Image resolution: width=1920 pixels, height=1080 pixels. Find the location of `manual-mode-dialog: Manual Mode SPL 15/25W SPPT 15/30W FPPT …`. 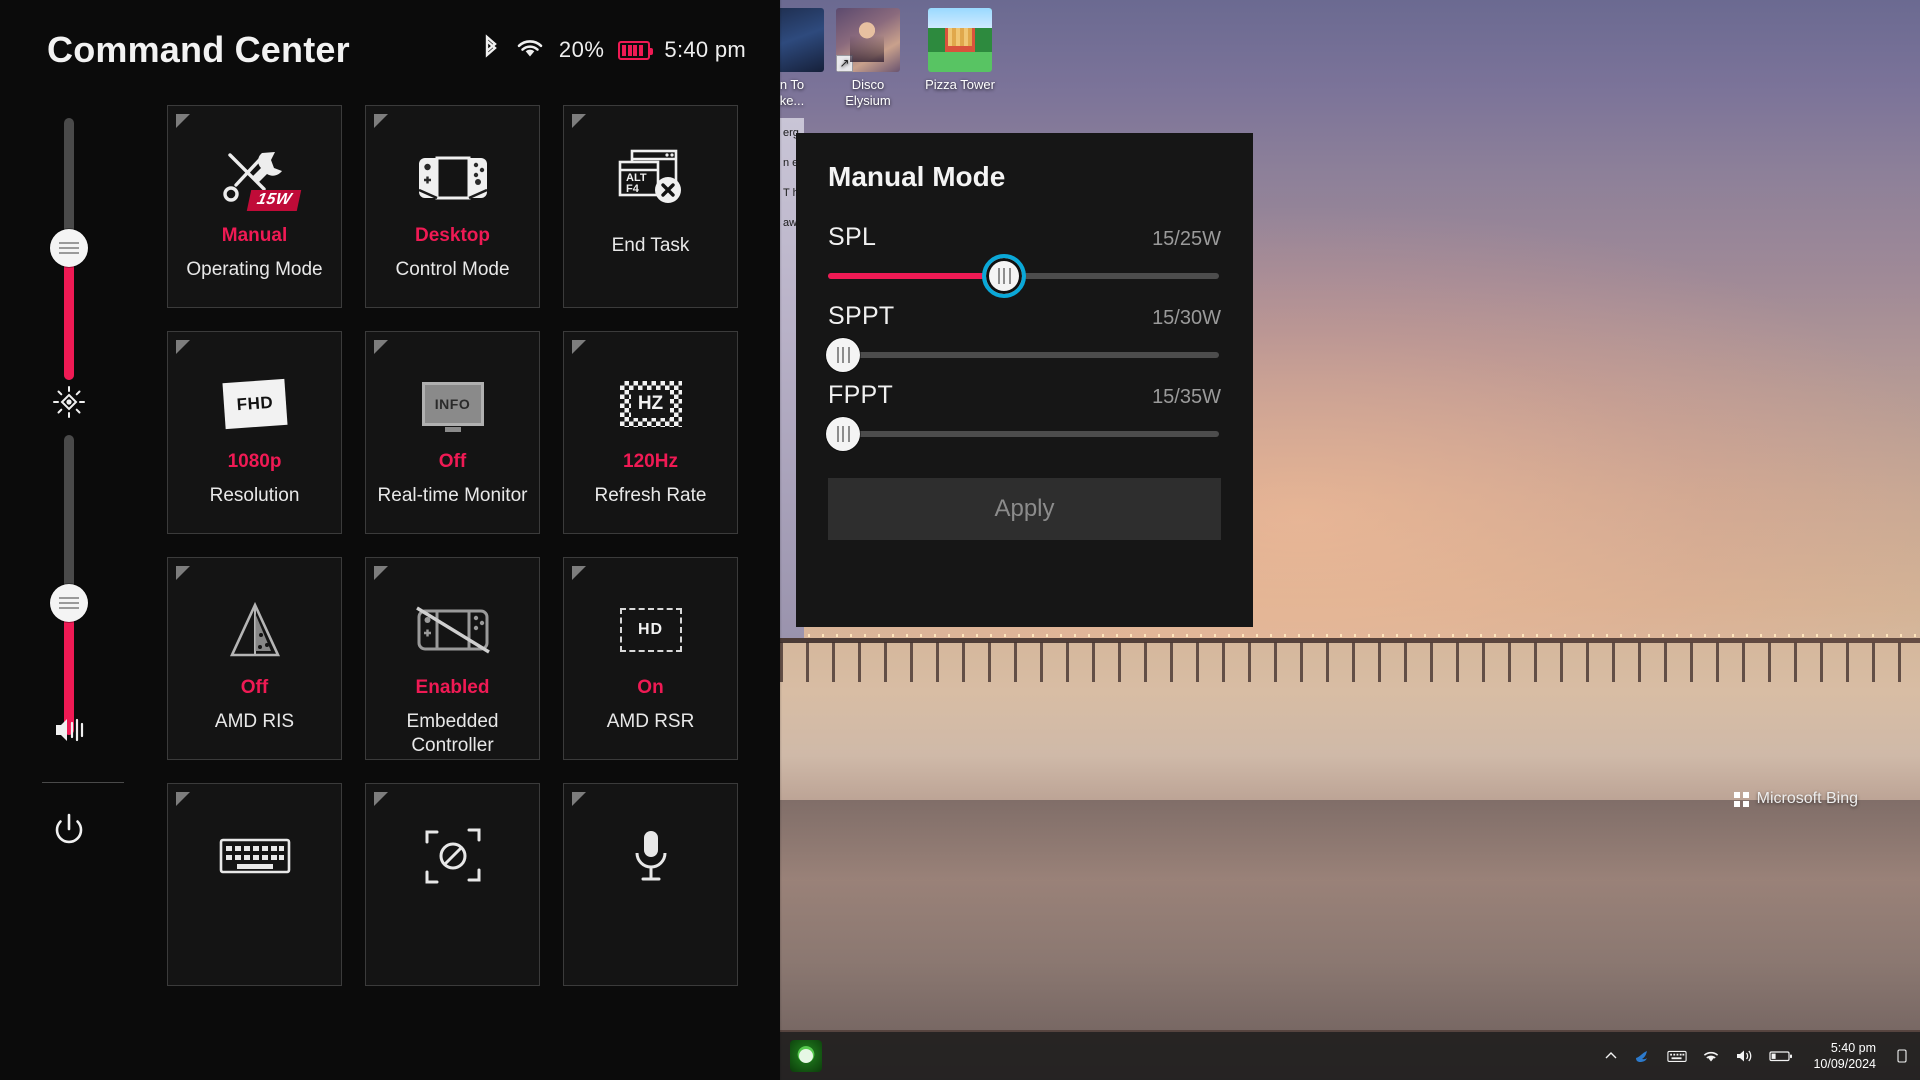

manual-mode-dialog: Manual Mode SPL 15/25W SPPT 15/30W FPPT … is located at coordinates (1024, 380).